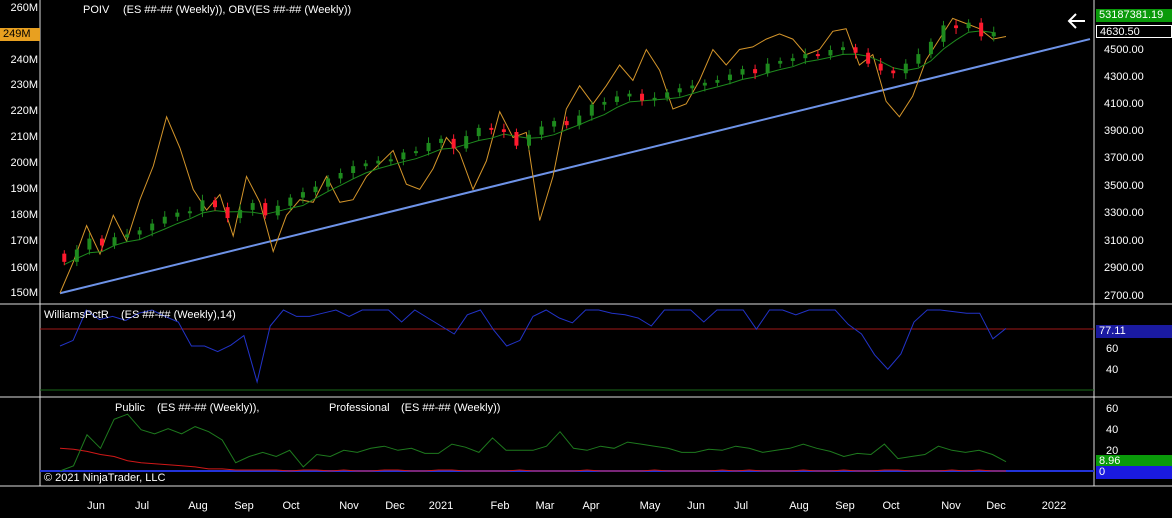 Image resolution: width=1172 pixels, height=518 pixels. Describe the element at coordinates (24, 241) in the screenshot. I see `left-axis-tick: 170M` at that location.